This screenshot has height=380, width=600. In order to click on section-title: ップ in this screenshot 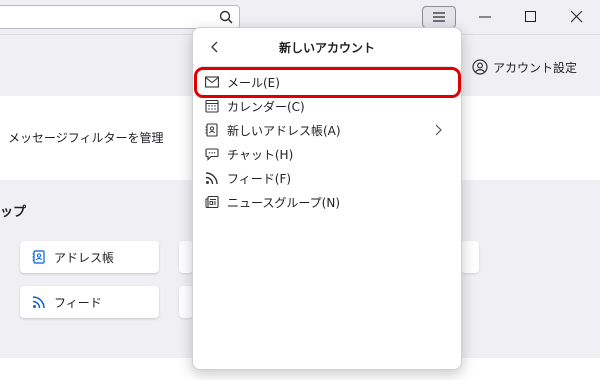, I will do `click(13, 212)`.